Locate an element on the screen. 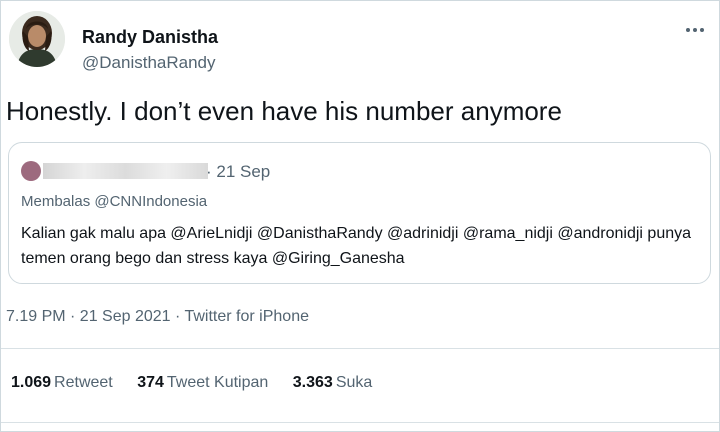  quoted-date: · 21 Sep is located at coordinates (238, 171).